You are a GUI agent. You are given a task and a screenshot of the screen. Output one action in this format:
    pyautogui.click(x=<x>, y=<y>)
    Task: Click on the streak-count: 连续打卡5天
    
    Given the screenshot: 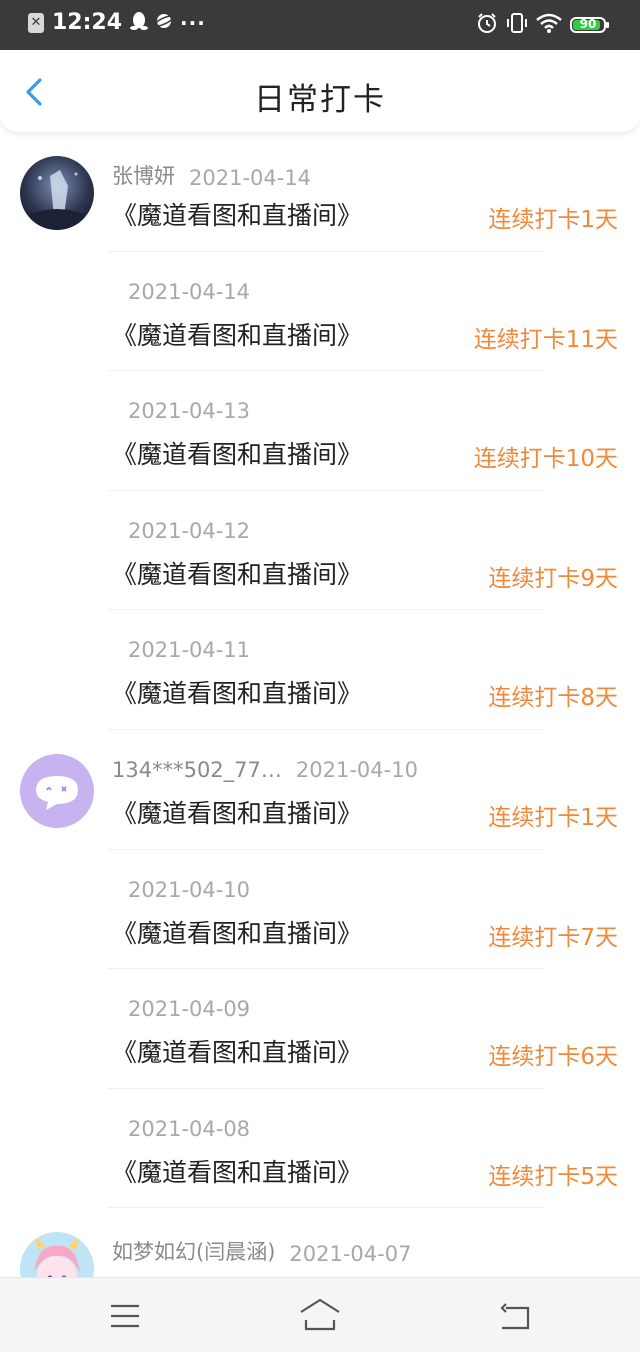 What is the action you would take?
    pyautogui.click(x=553, y=1176)
    